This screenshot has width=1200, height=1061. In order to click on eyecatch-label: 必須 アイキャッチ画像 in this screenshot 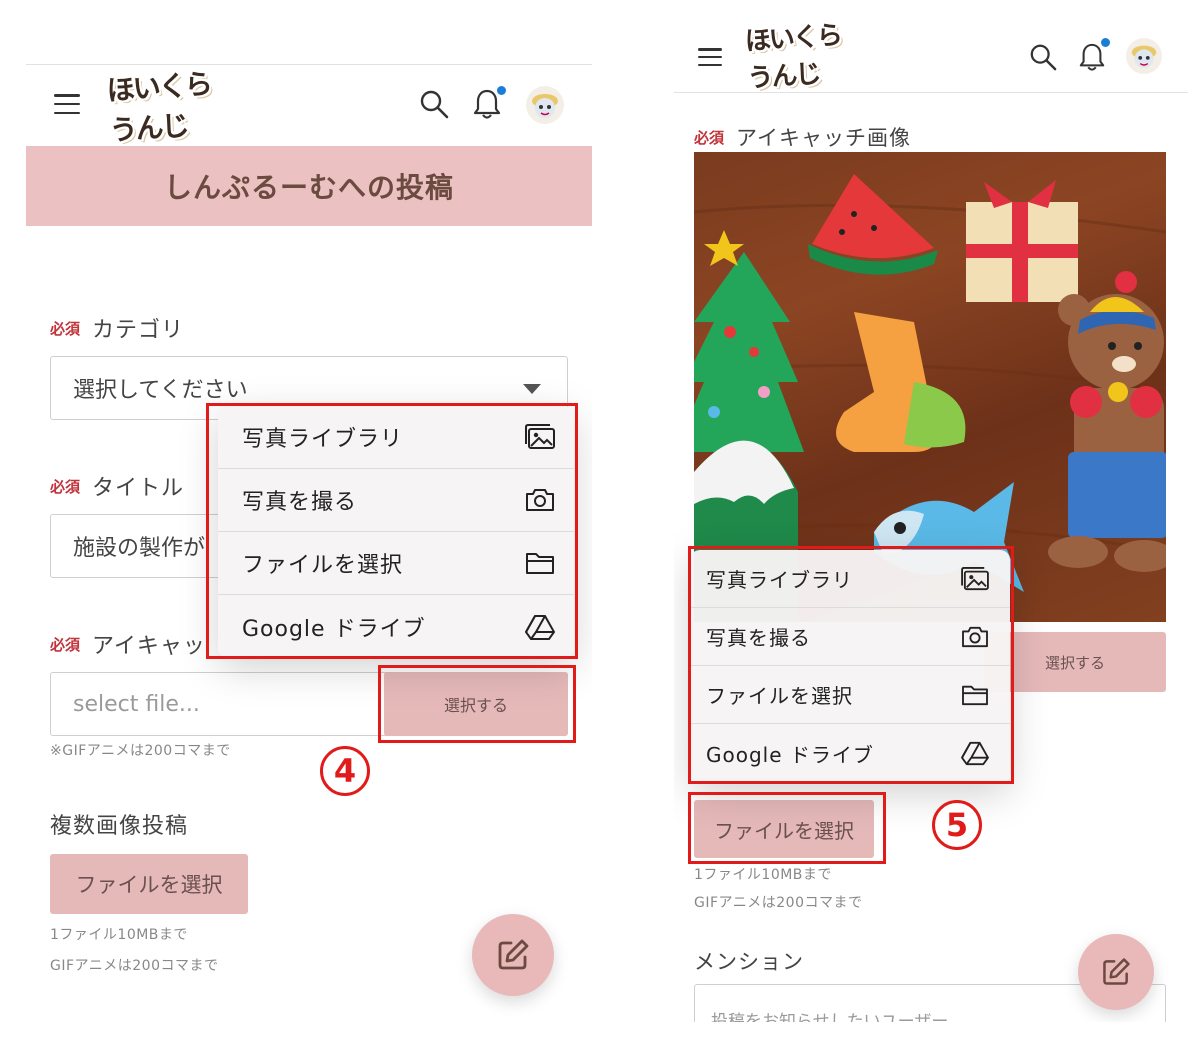, I will do `click(802, 138)`.